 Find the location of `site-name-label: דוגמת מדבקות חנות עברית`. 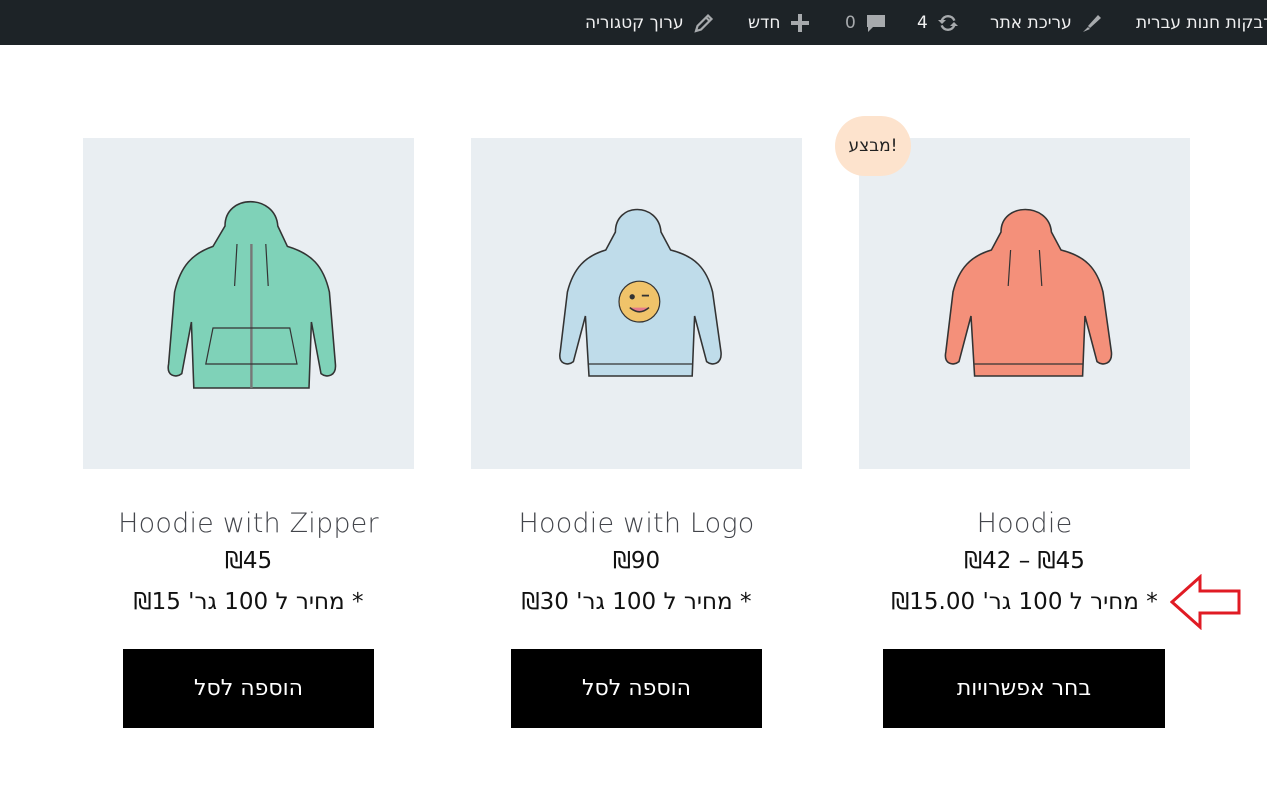

site-name-label: דוגמת מדבקות חנות עברית is located at coordinates (1201, 22).